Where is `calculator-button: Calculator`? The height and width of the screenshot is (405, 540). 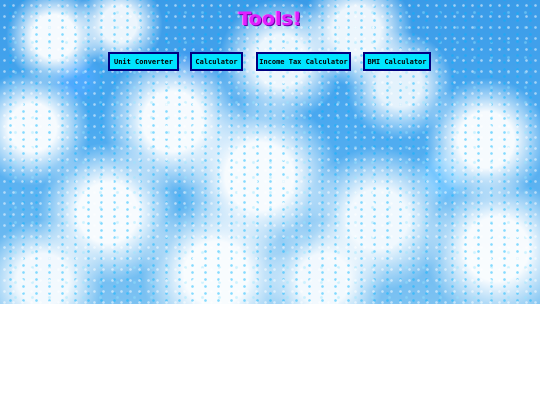
calculator-button: Calculator is located at coordinates (216, 61).